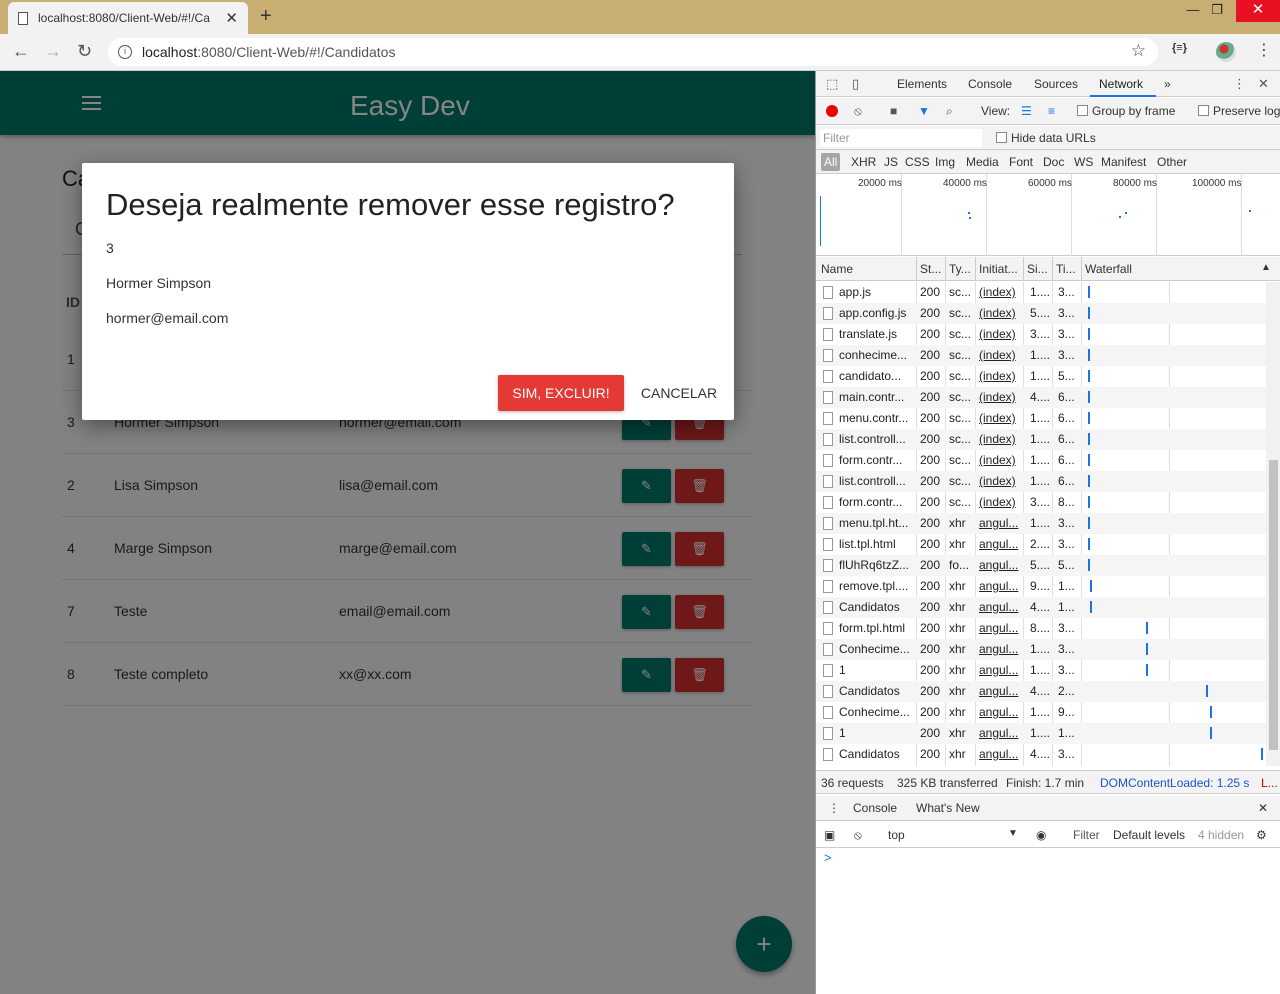 Image resolution: width=1280 pixels, height=994 pixels. I want to click on devtools-menu-icon: ⋮, so click(1239, 84).